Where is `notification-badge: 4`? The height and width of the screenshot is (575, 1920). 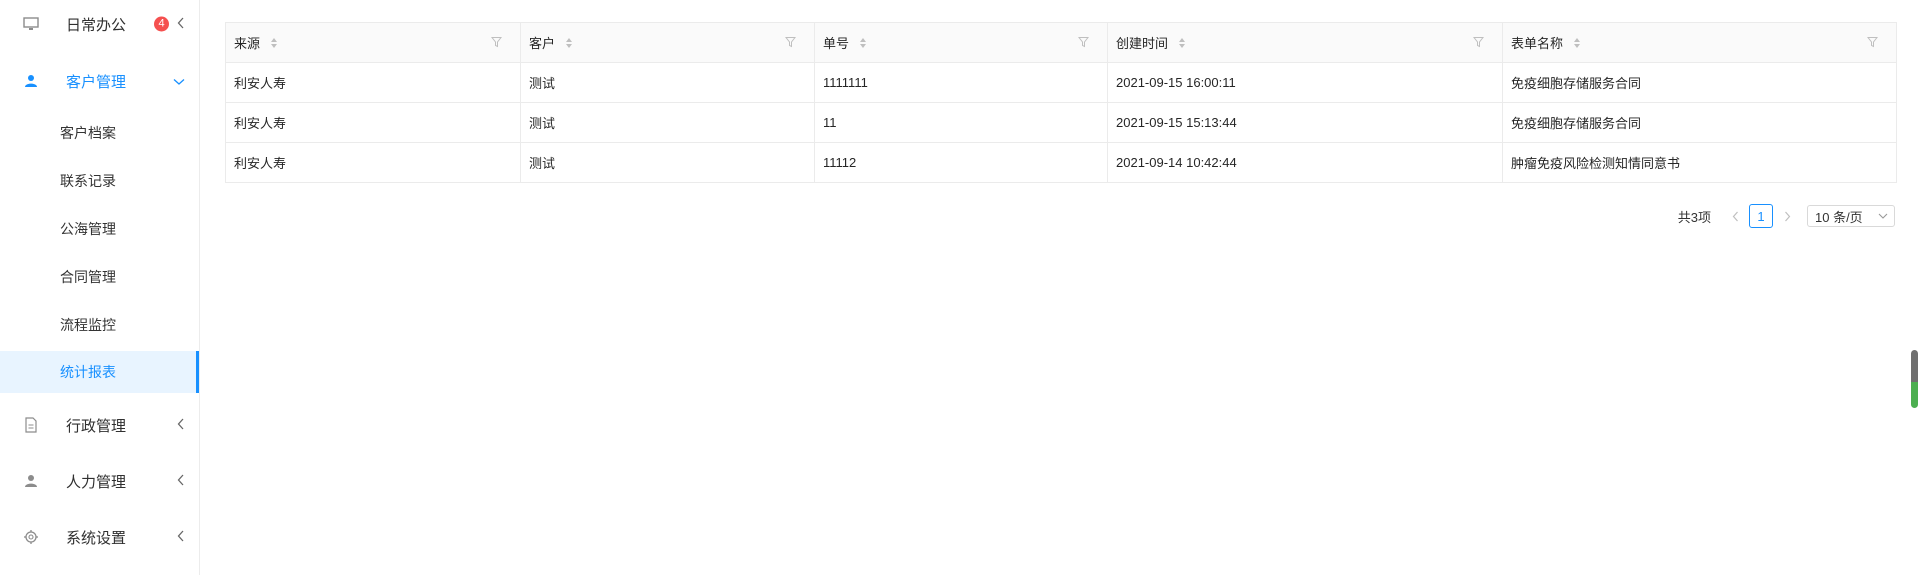 notification-badge: 4 is located at coordinates (161, 24).